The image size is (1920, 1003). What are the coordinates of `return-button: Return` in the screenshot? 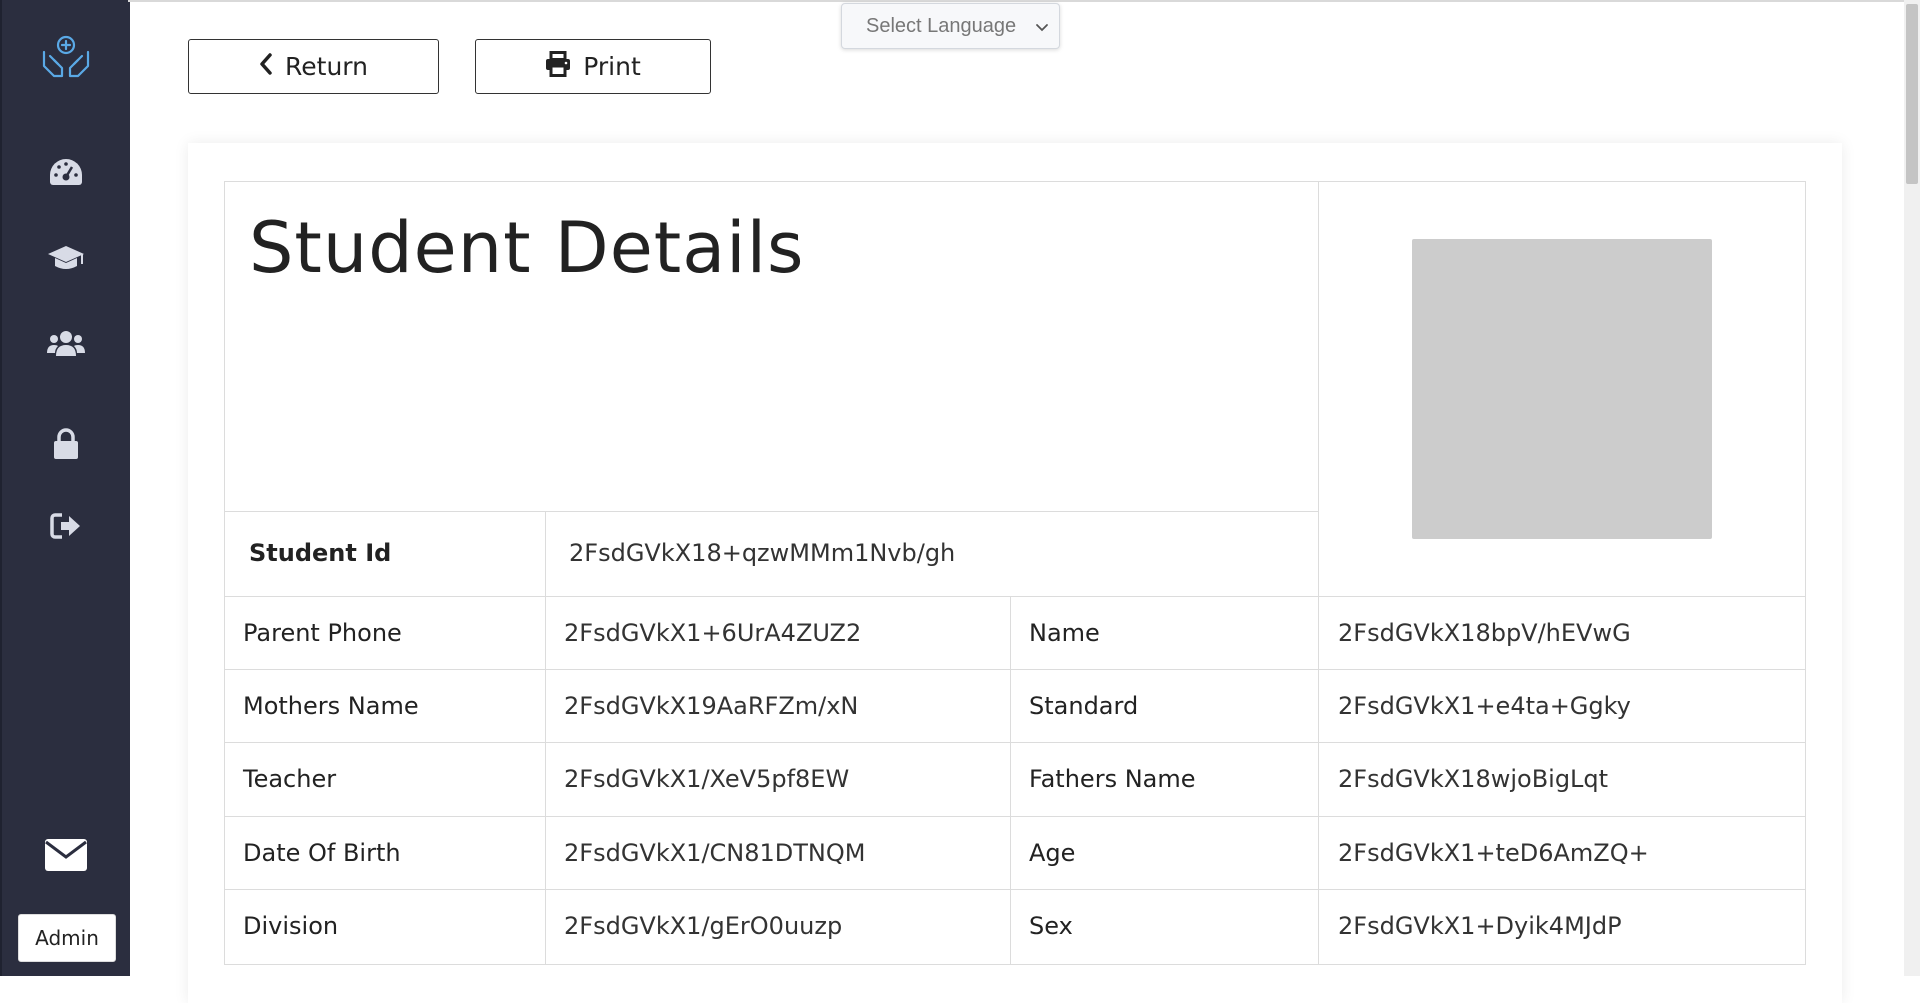 It's located at (313, 66).